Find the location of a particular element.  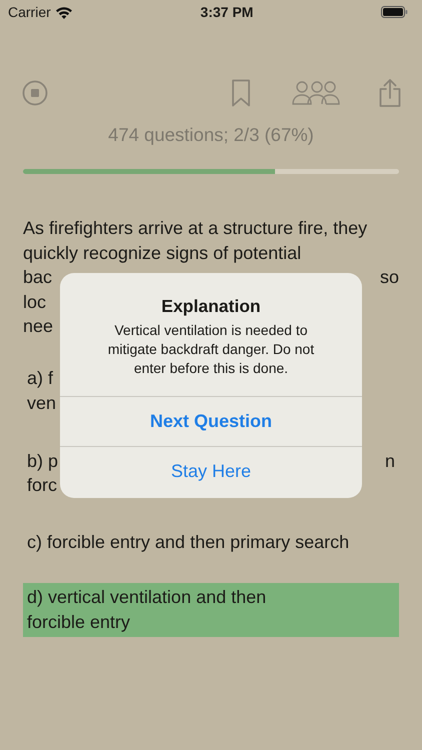

answer-option: d) vertical ventilation and then forcible entry is located at coordinates (211, 610).